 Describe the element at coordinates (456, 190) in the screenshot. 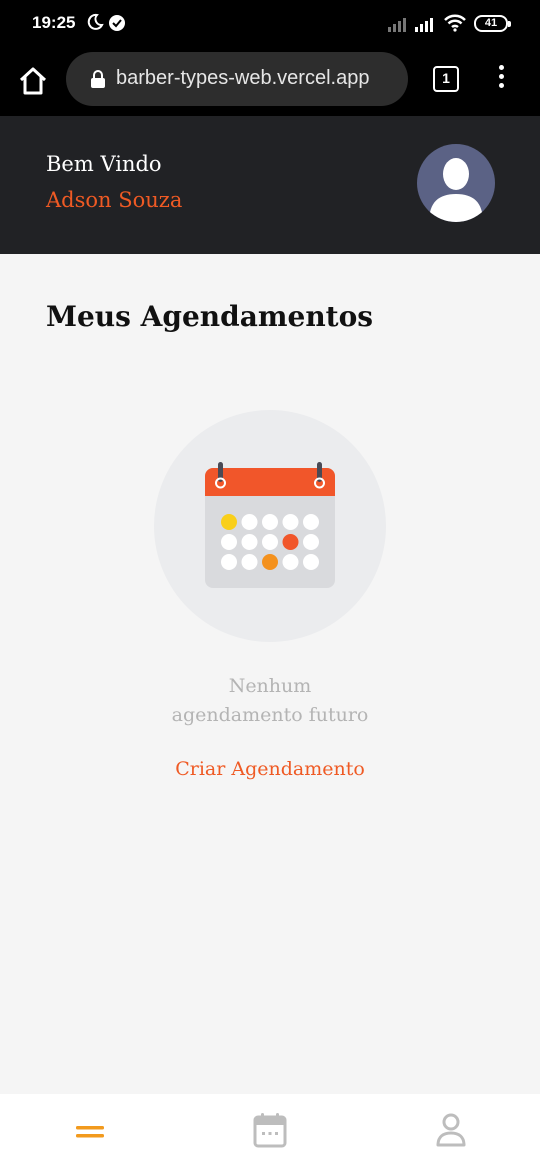

I see `user-avatar-icon` at that location.